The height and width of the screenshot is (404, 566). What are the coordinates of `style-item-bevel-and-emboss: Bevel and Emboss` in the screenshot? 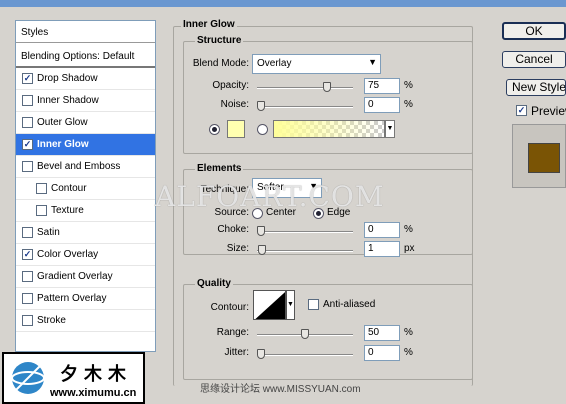 It's located at (85, 167).